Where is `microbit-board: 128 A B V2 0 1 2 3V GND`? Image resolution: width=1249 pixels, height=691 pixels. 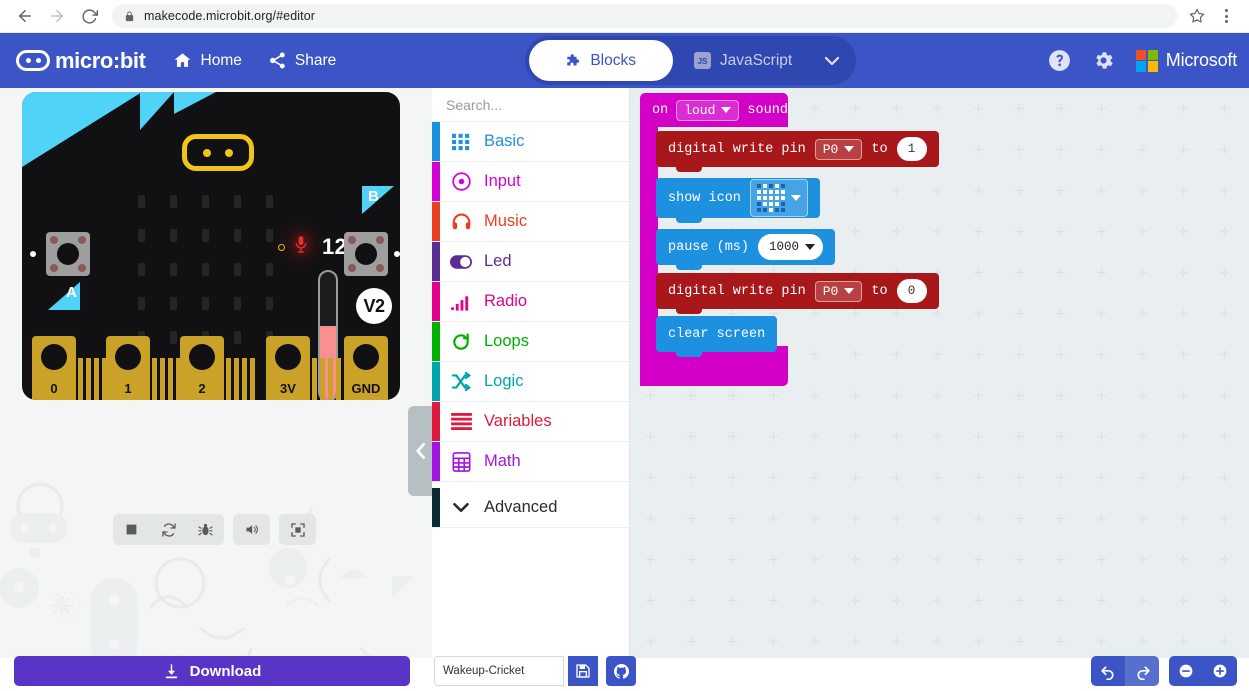 microbit-board: 128 A B V2 0 1 2 3V GND is located at coordinates (211, 246).